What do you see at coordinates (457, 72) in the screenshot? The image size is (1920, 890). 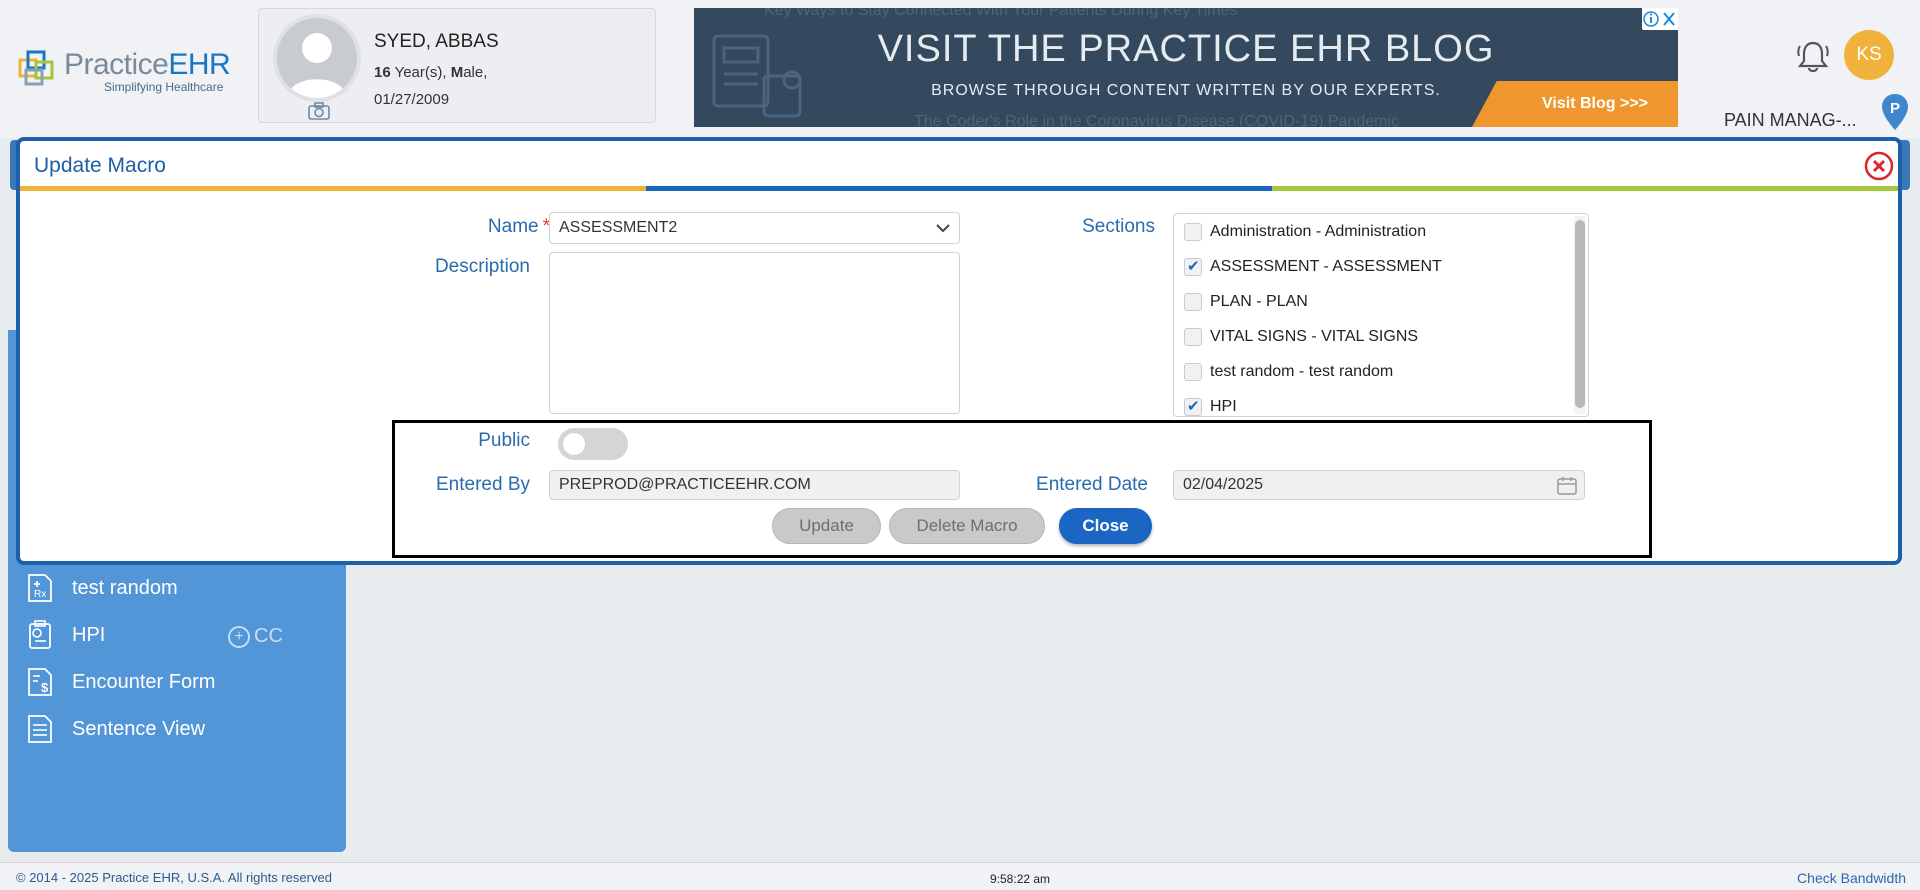 I see `patient-sex-initial: M` at bounding box center [457, 72].